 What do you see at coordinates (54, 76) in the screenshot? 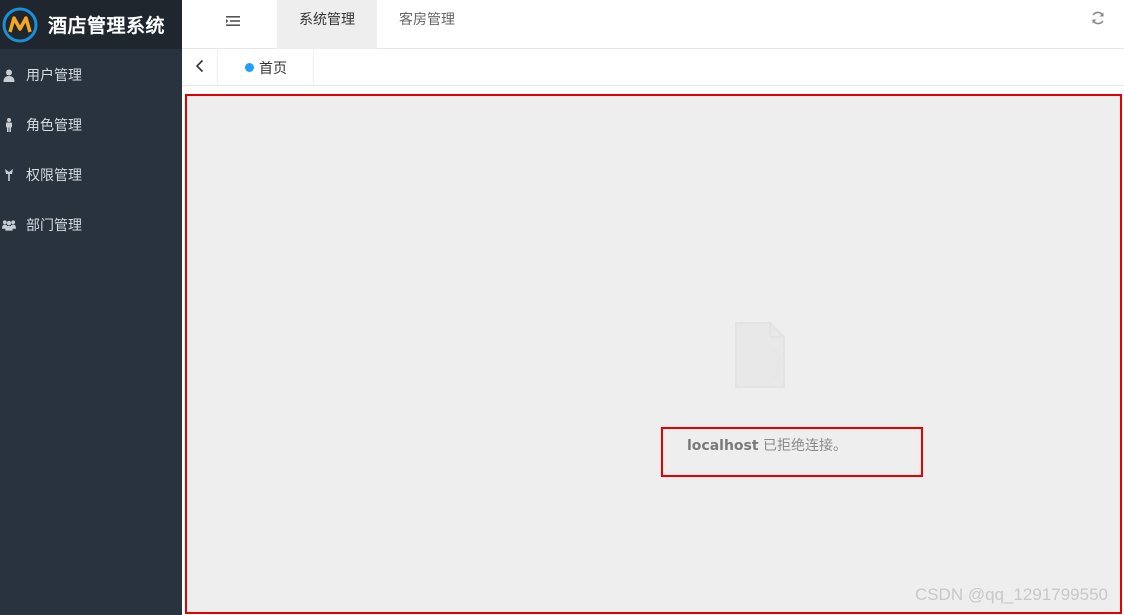
I see `sidebar-item-label: 用户管理` at bounding box center [54, 76].